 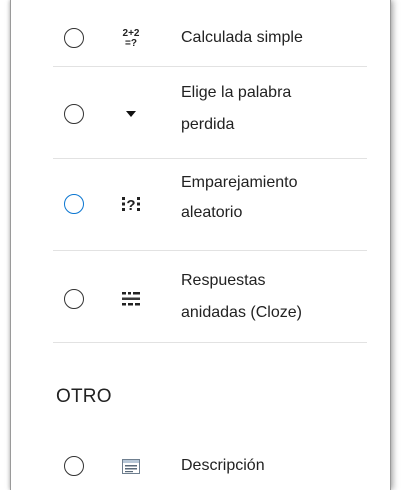 I want to click on option-description: Descripción, so click(x=200, y=466).